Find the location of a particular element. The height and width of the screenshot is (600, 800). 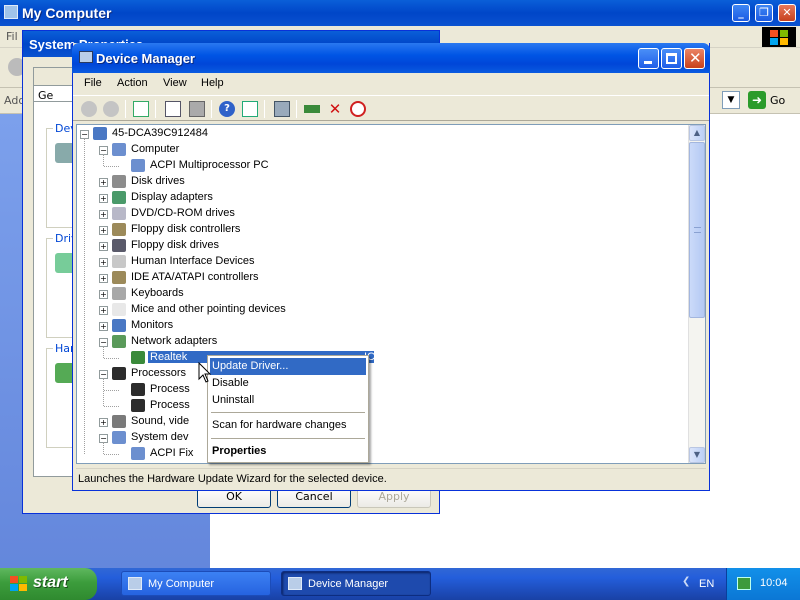

menu-uninstall: Uninstall is located at coordinates (288, 400).